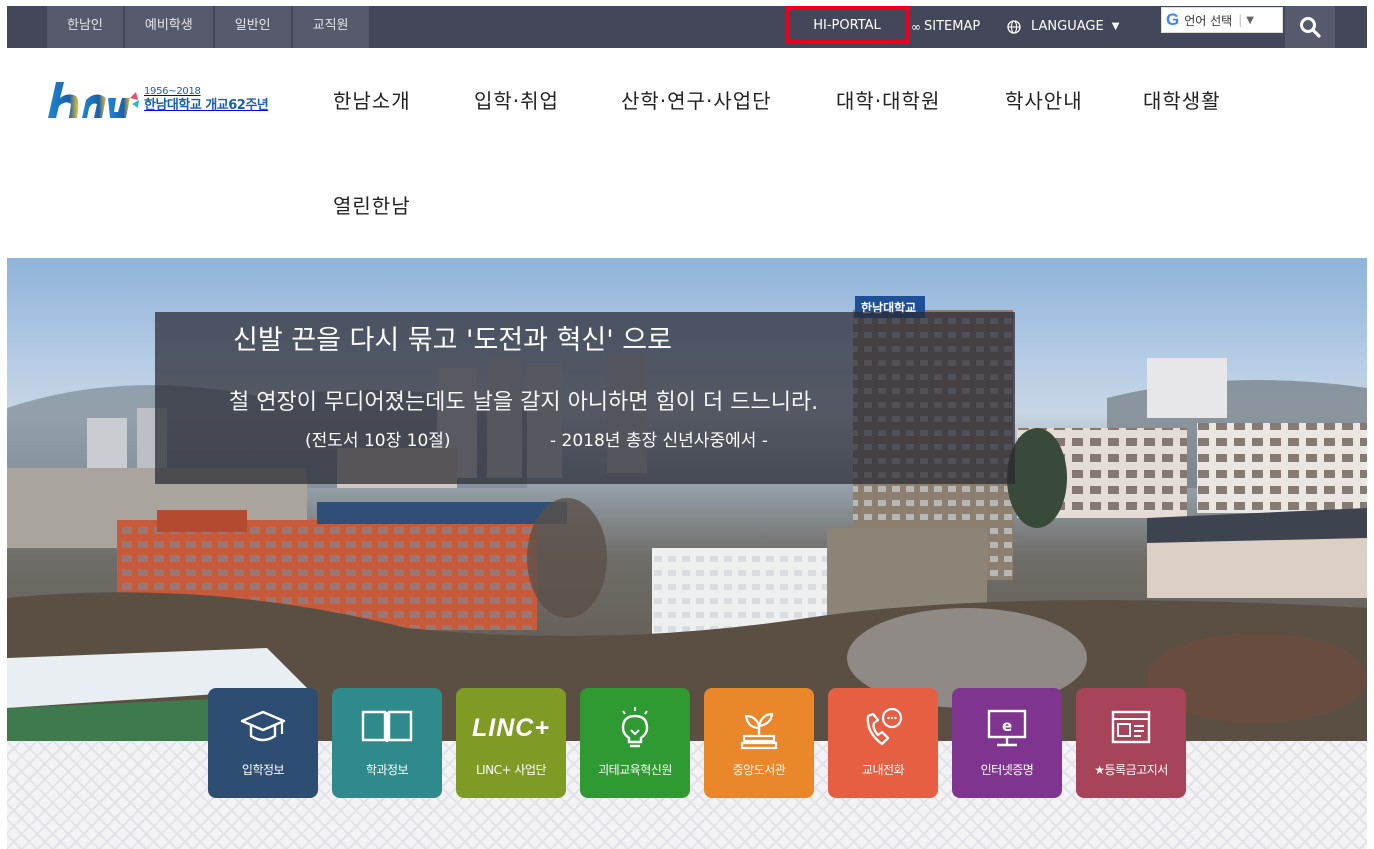 The image size is (1374, 849). I want to click on google-translate-select: G 언어 선택 | ▼, so click(1222, 20).